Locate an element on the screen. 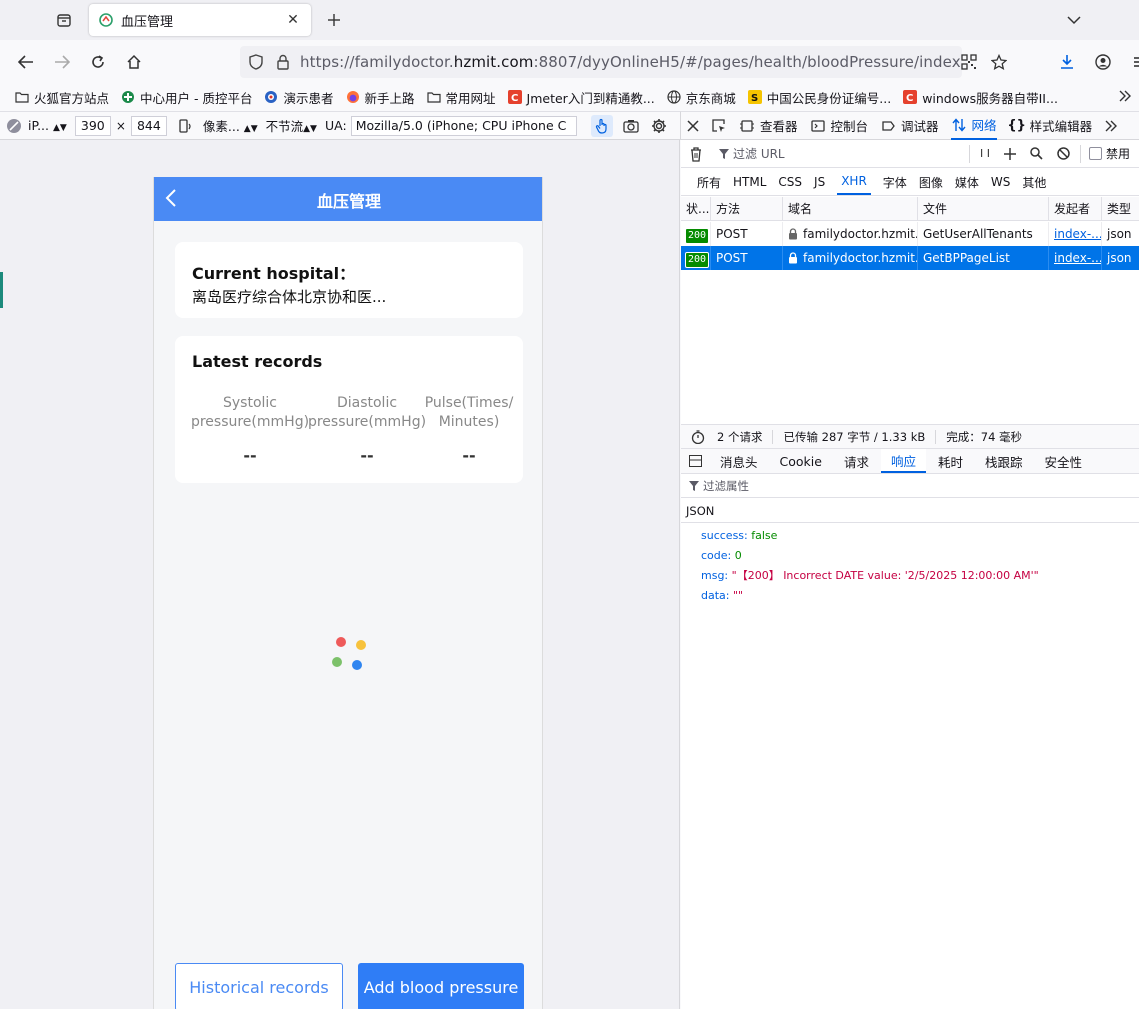 The image size is (1139, 1009). toggle-sidebar-icon is located at coordinates (695, 461).